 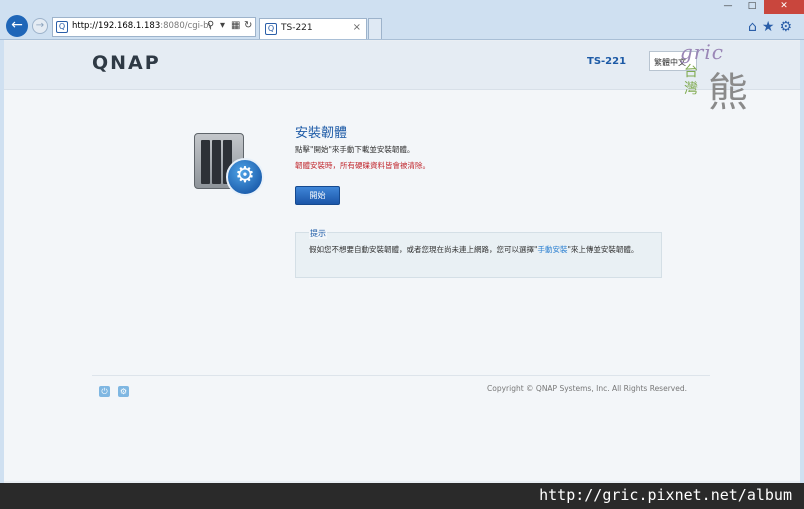 I want to click on watermark-bear: 熊, so click(x=728, y=93).